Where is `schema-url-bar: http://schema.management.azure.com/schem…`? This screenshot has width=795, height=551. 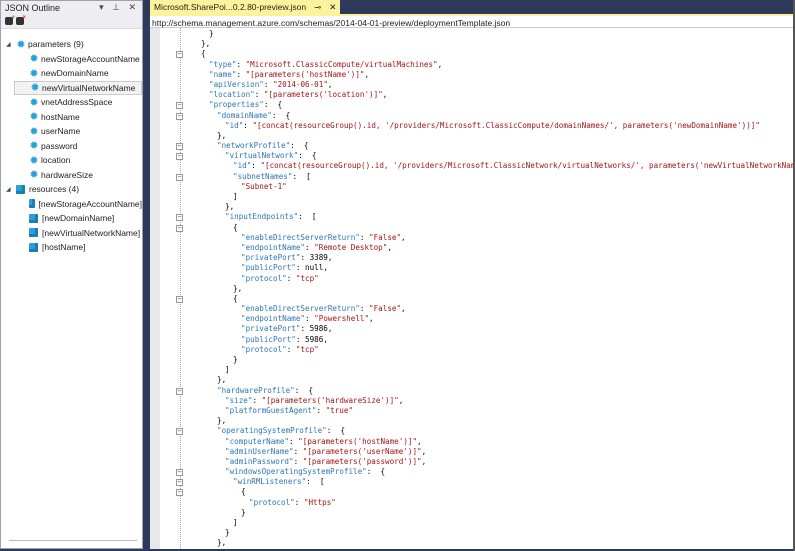
schema-url-bar: http://schema.management.azure.com/schem… is located at coordinates (471, 21).